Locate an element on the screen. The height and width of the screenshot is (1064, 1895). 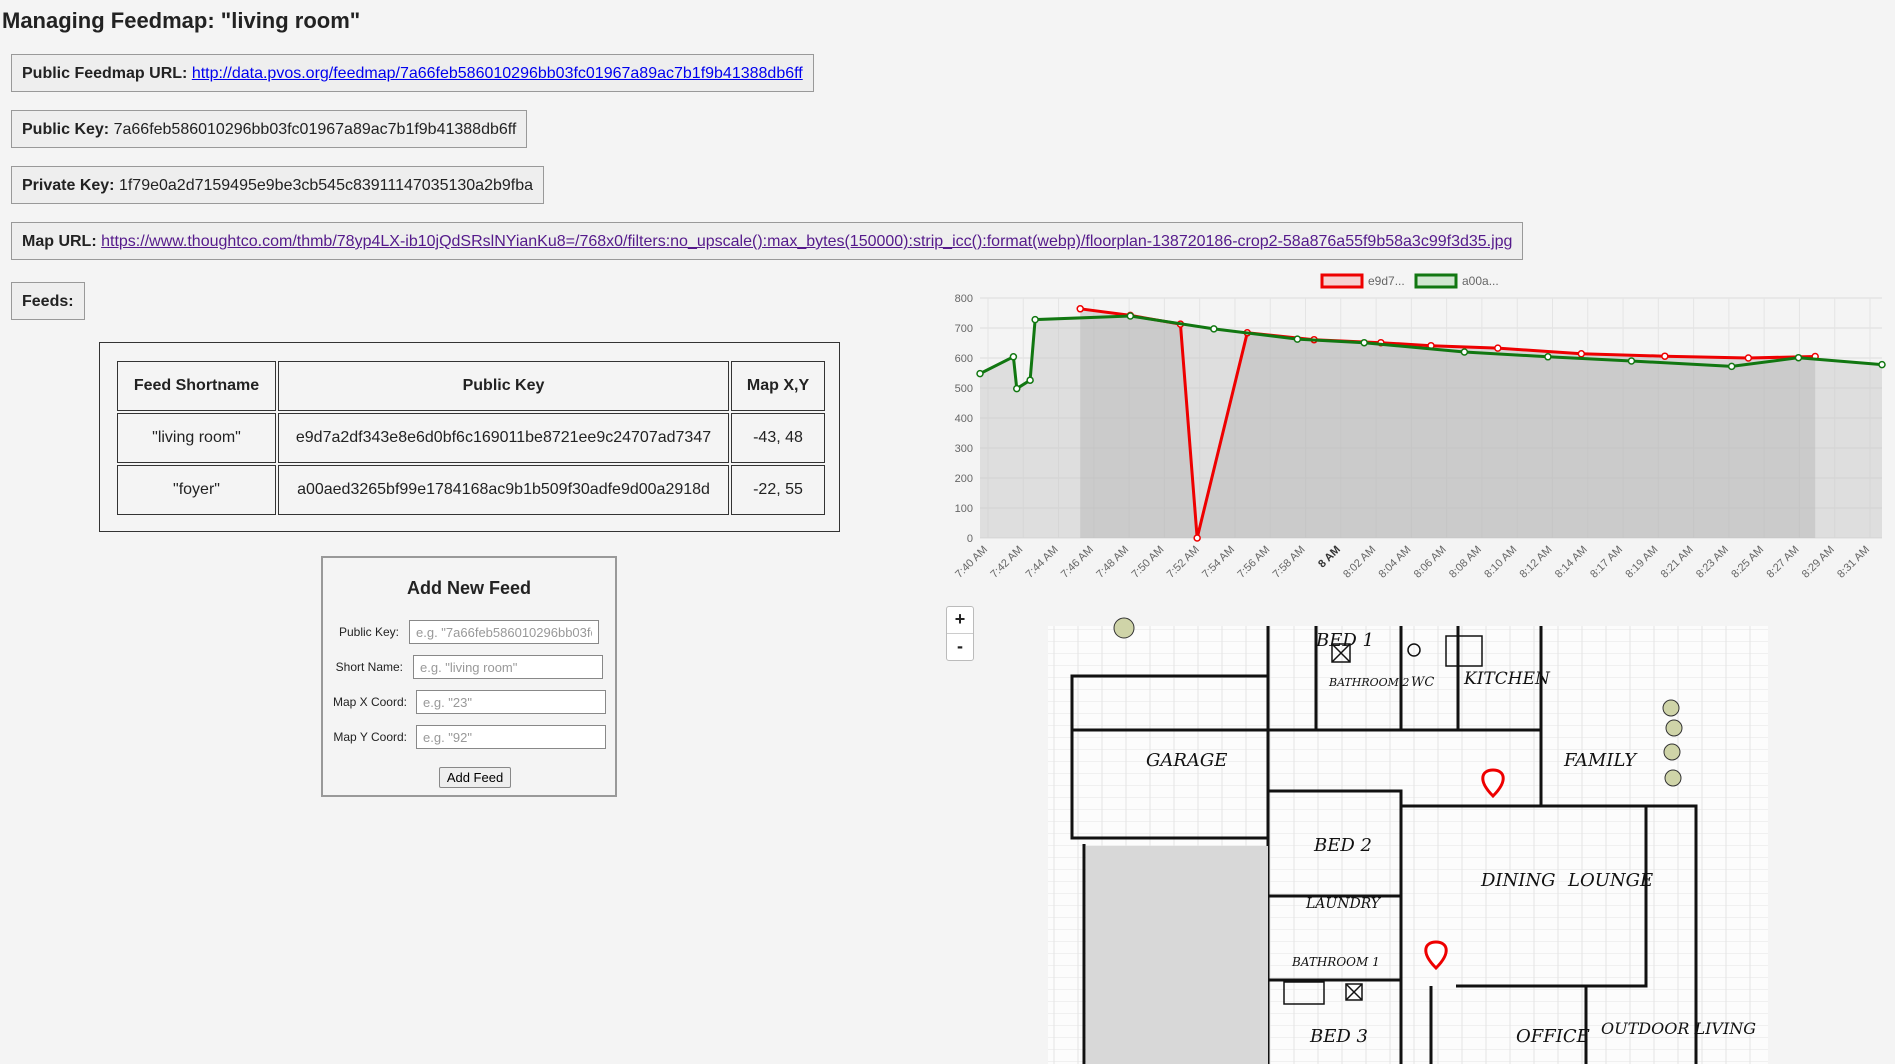
x-tick-label: 8:21 AM is located at coordinates (1677, 562).